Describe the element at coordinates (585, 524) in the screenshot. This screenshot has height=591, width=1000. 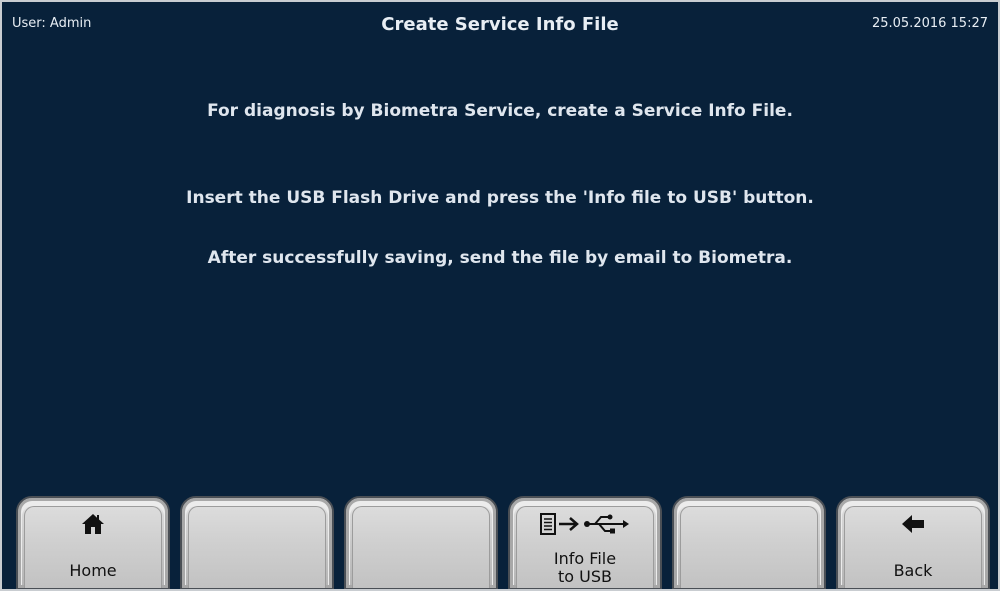
I see `file-to-usb-icon` at that location.